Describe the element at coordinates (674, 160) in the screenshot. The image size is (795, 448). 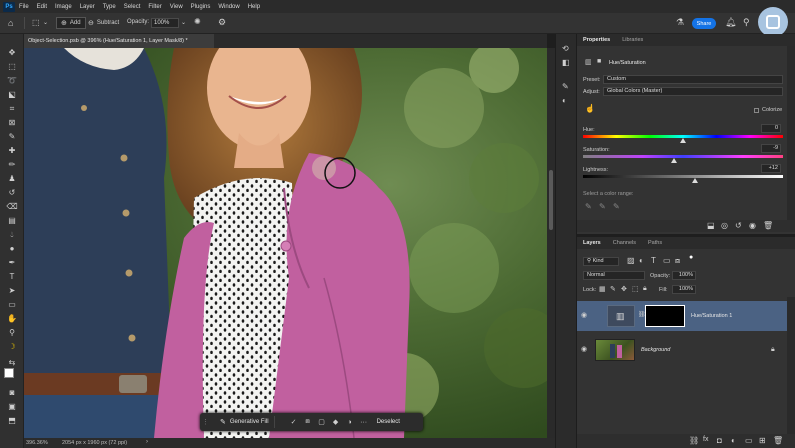
I see `saturation-slider-thumb` at that location.